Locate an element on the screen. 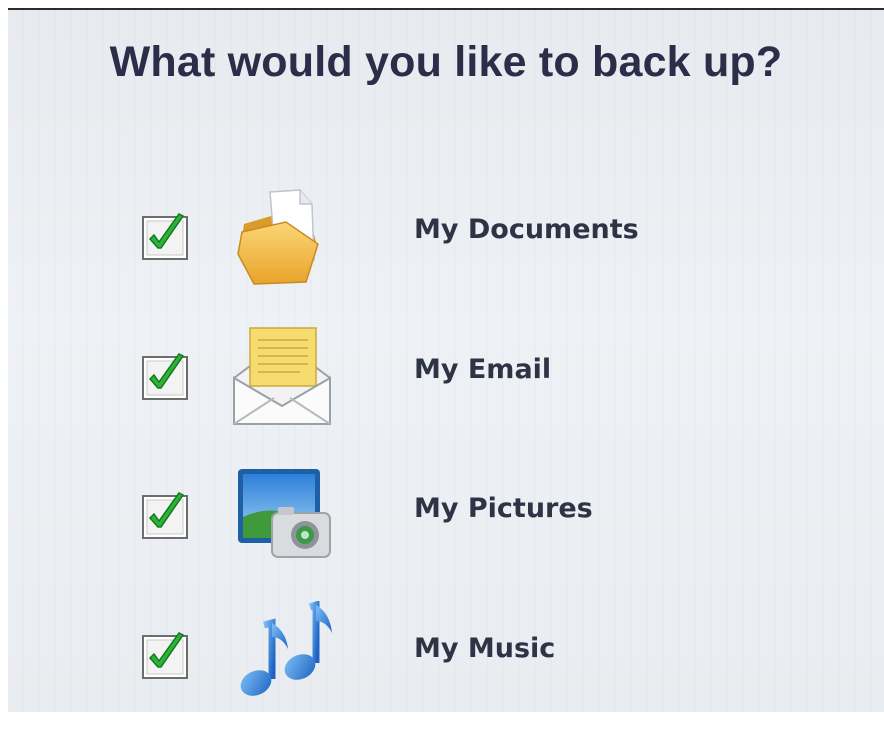 The image size is (884, 741). option-label: My Documents is located at coordinates (526, 229).